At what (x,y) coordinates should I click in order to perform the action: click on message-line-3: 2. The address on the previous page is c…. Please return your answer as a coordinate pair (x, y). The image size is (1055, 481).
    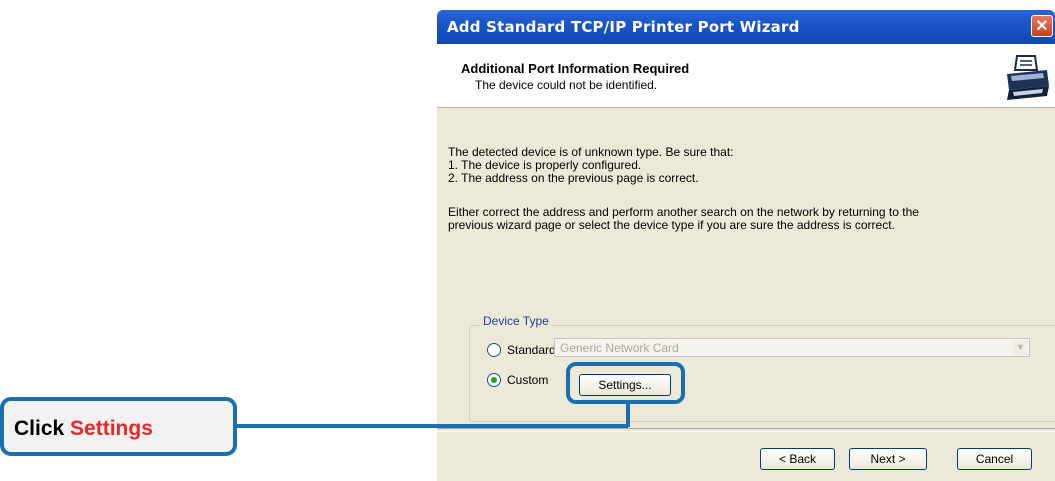
    Looking at the image, I should click on (573, 178).